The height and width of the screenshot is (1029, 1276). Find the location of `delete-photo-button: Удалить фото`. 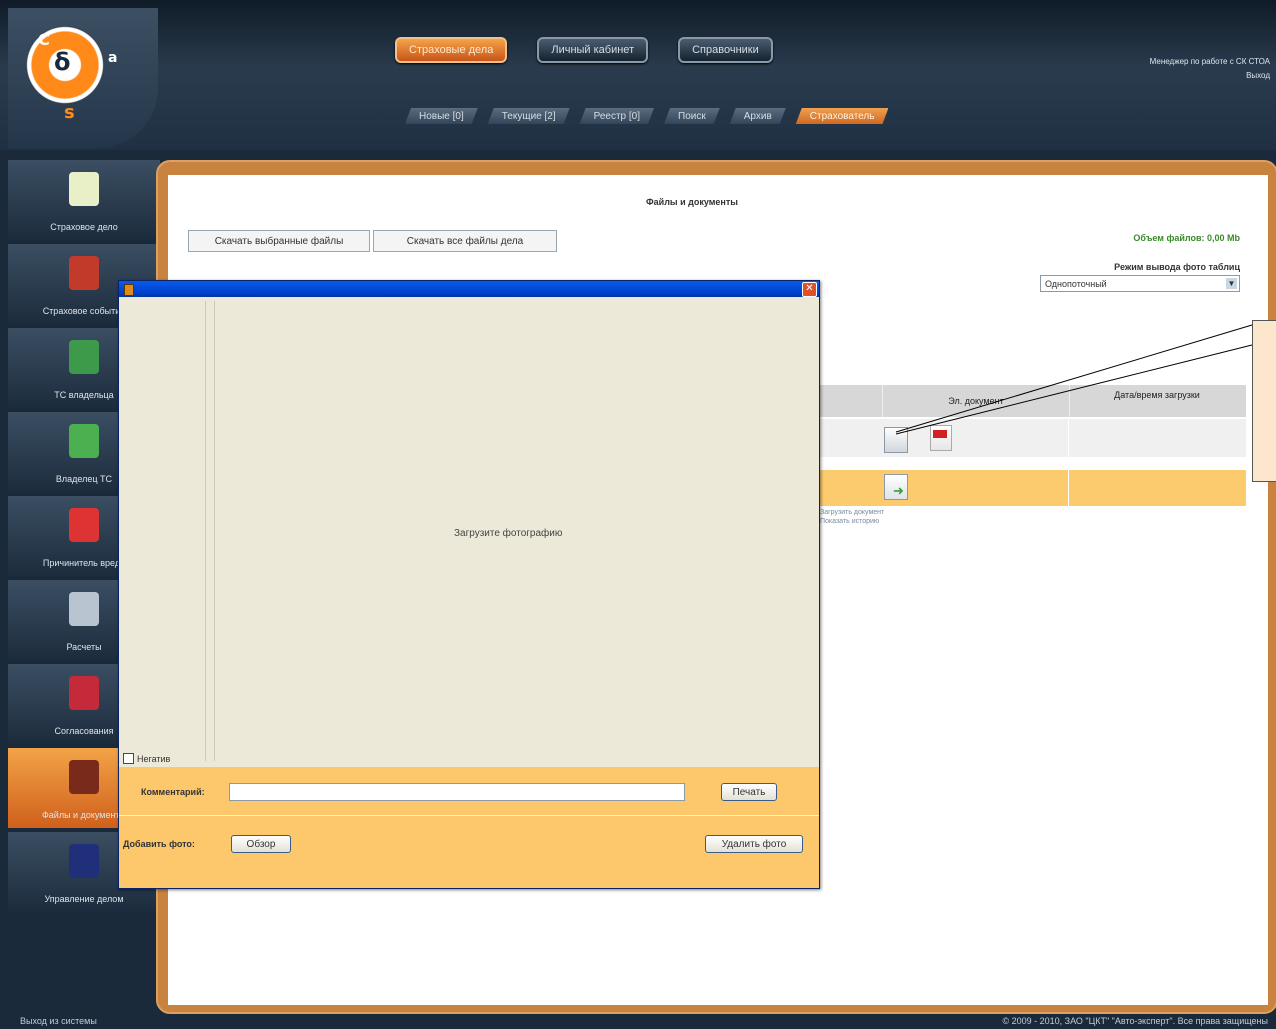

delete-photo-button: Удалить фото is located at coordinates (754, 844).